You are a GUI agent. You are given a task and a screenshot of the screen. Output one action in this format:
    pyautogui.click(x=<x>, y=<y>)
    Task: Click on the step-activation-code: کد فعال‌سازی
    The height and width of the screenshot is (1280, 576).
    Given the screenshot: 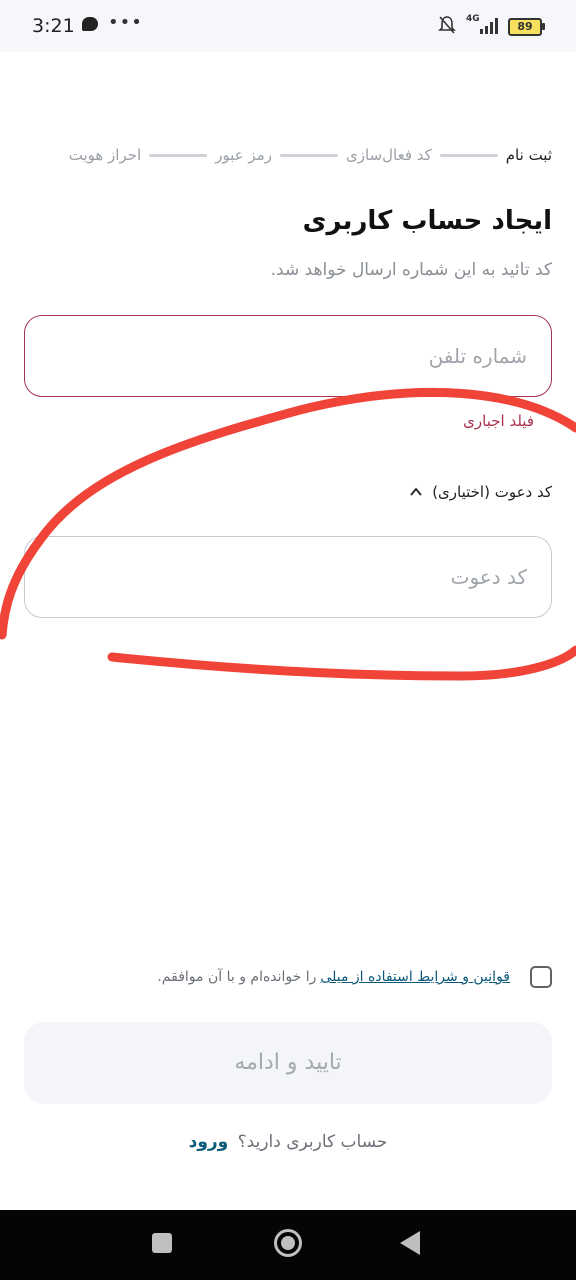 What is the action you would take?
    pyautogui.click(x=388, y=155)
    